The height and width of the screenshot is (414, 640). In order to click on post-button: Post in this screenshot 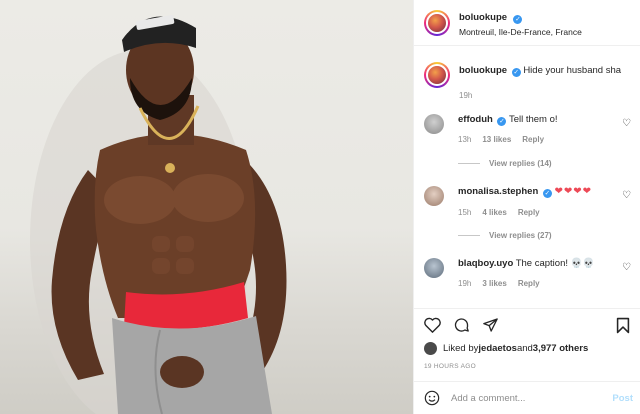, I will do `click(622, 398)`.